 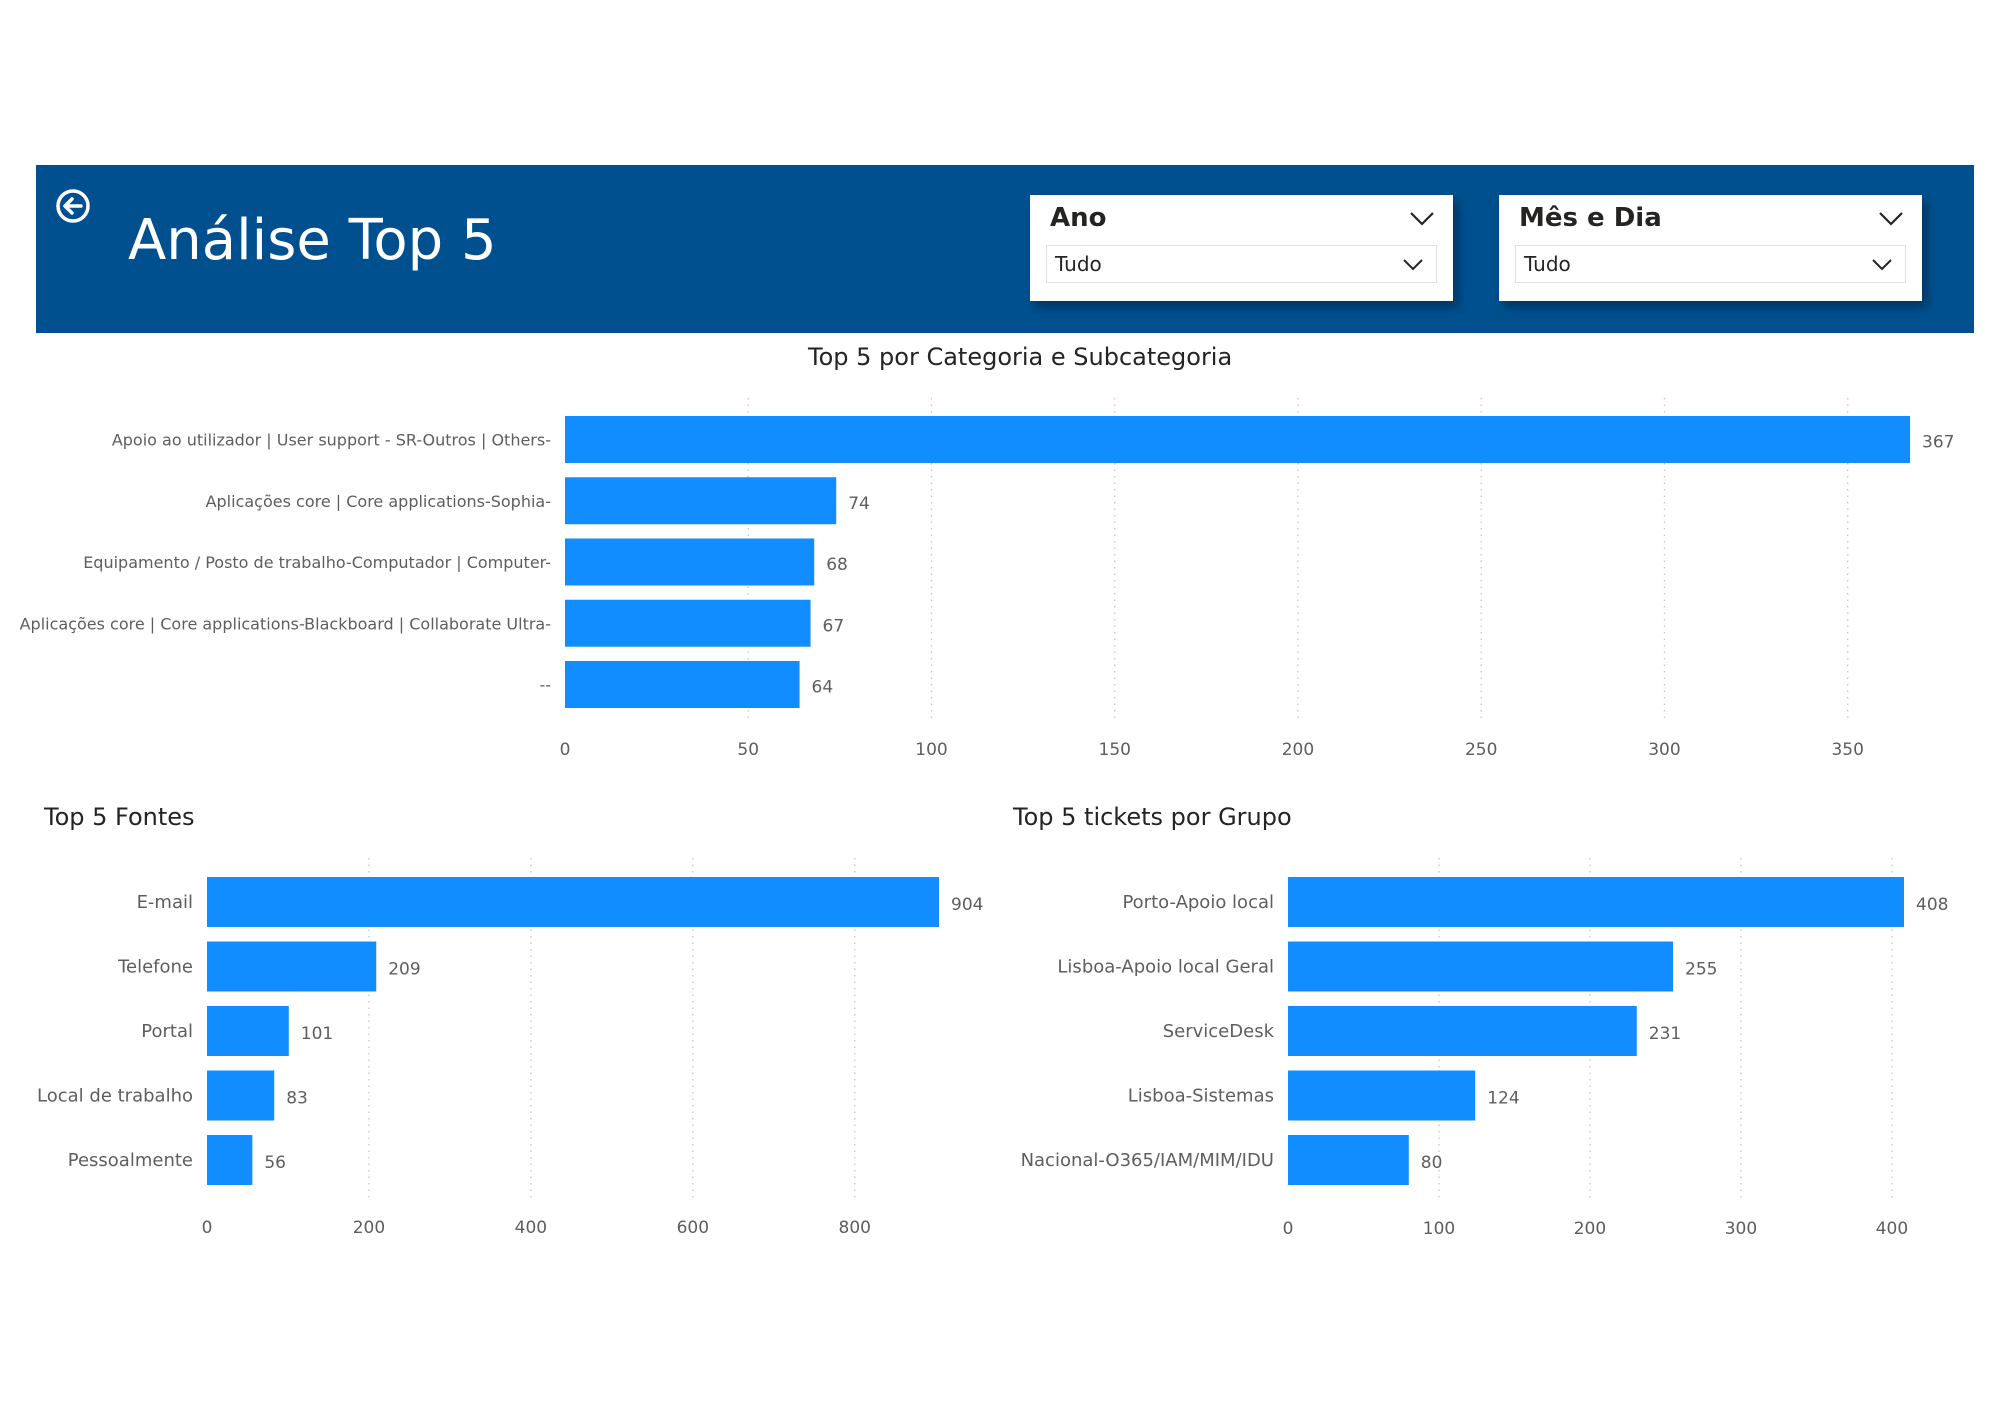 What do you see at coordinates (1432, 1163) in the screenshot?
I see `grupo-data-label: 80` at bounding box center [1432, 1163].